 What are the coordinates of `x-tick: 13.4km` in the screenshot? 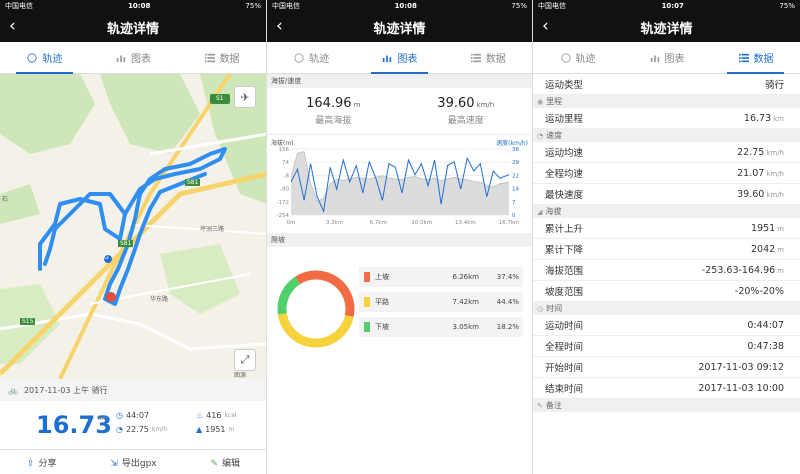 It's located at (465, 223).